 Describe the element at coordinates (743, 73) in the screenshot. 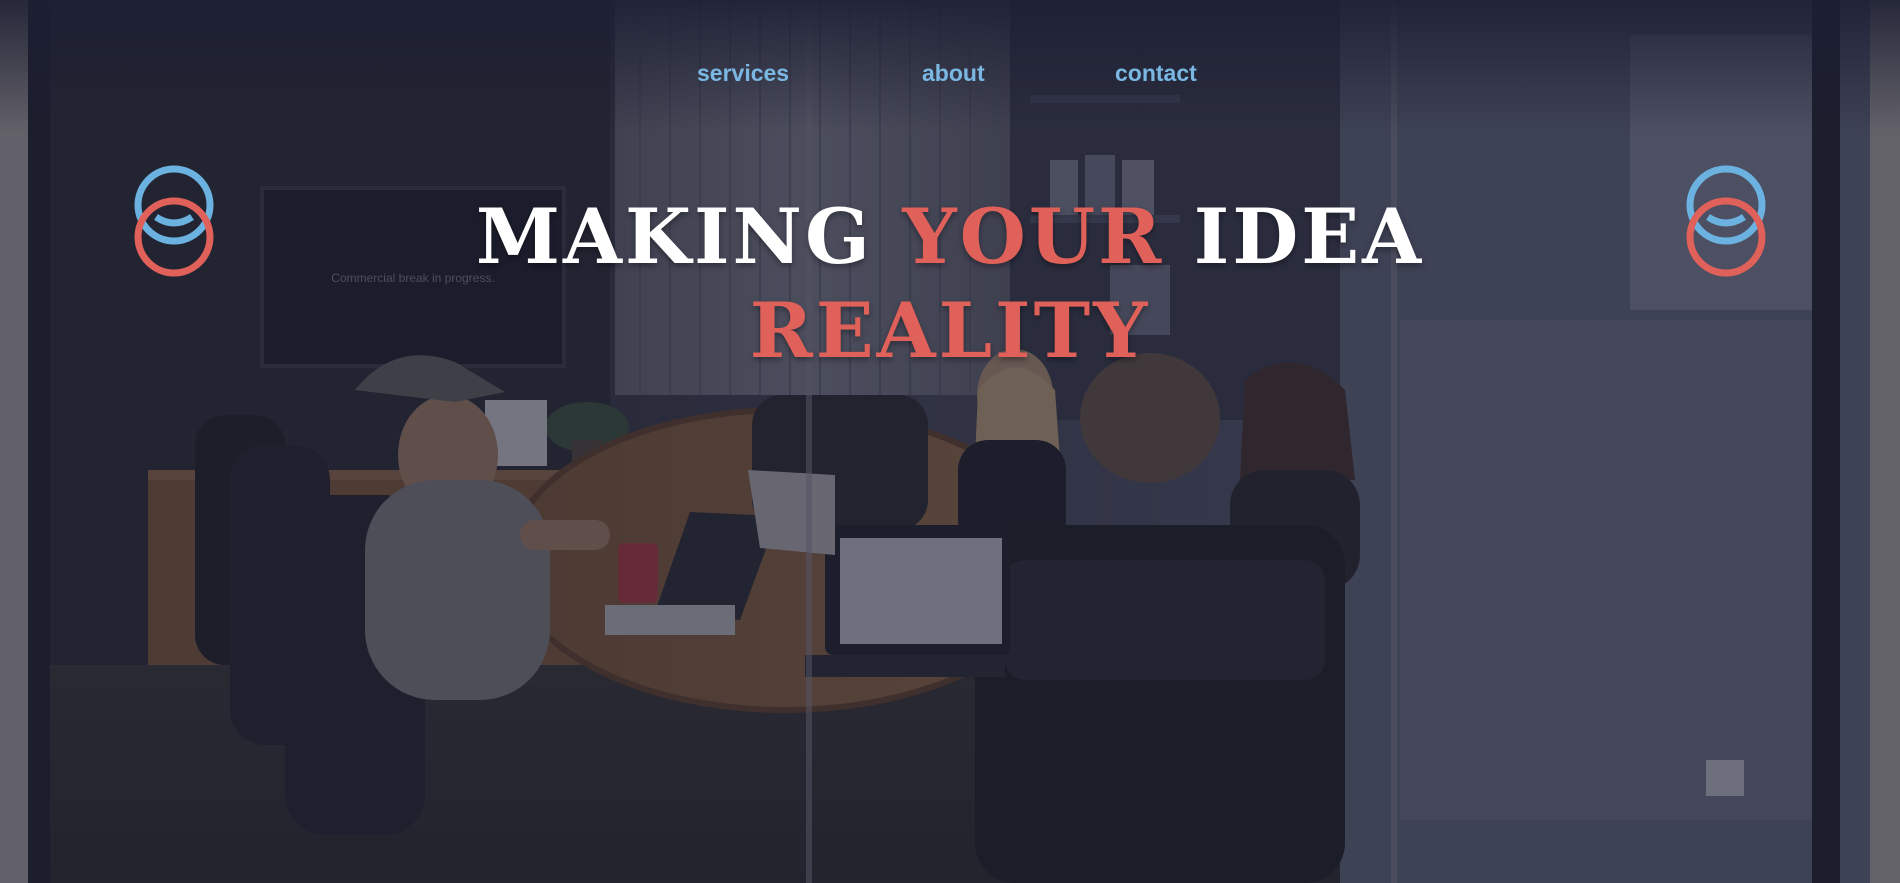

I see `nav-link-services: services` at that location.